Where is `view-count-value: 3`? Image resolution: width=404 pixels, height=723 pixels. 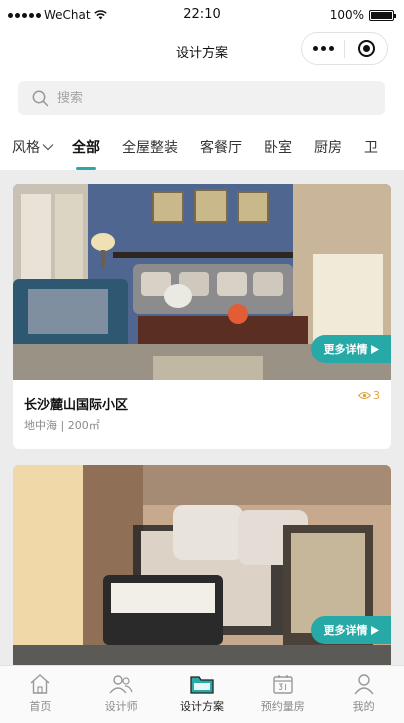 view-count-value: 3 is located at coordinates (376, 395).